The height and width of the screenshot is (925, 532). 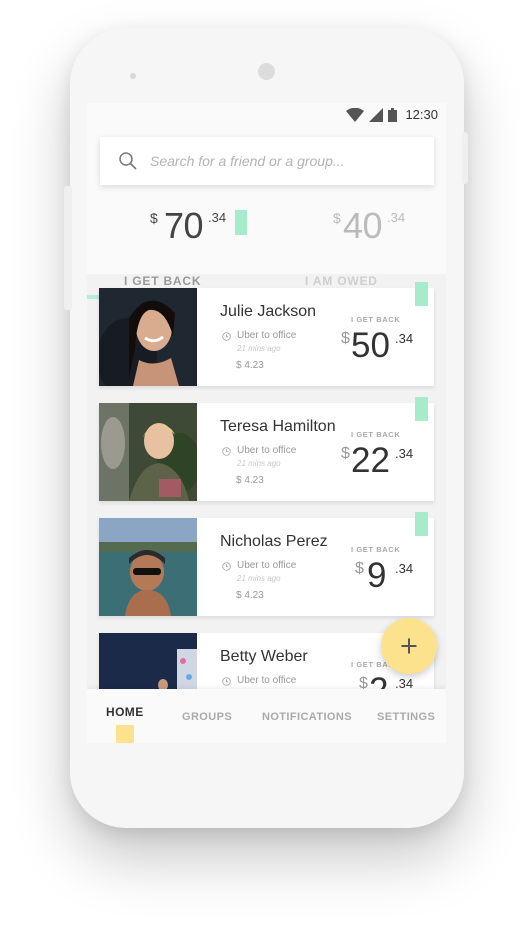 I want to click on battery-icon, so click(x=393, y=114).